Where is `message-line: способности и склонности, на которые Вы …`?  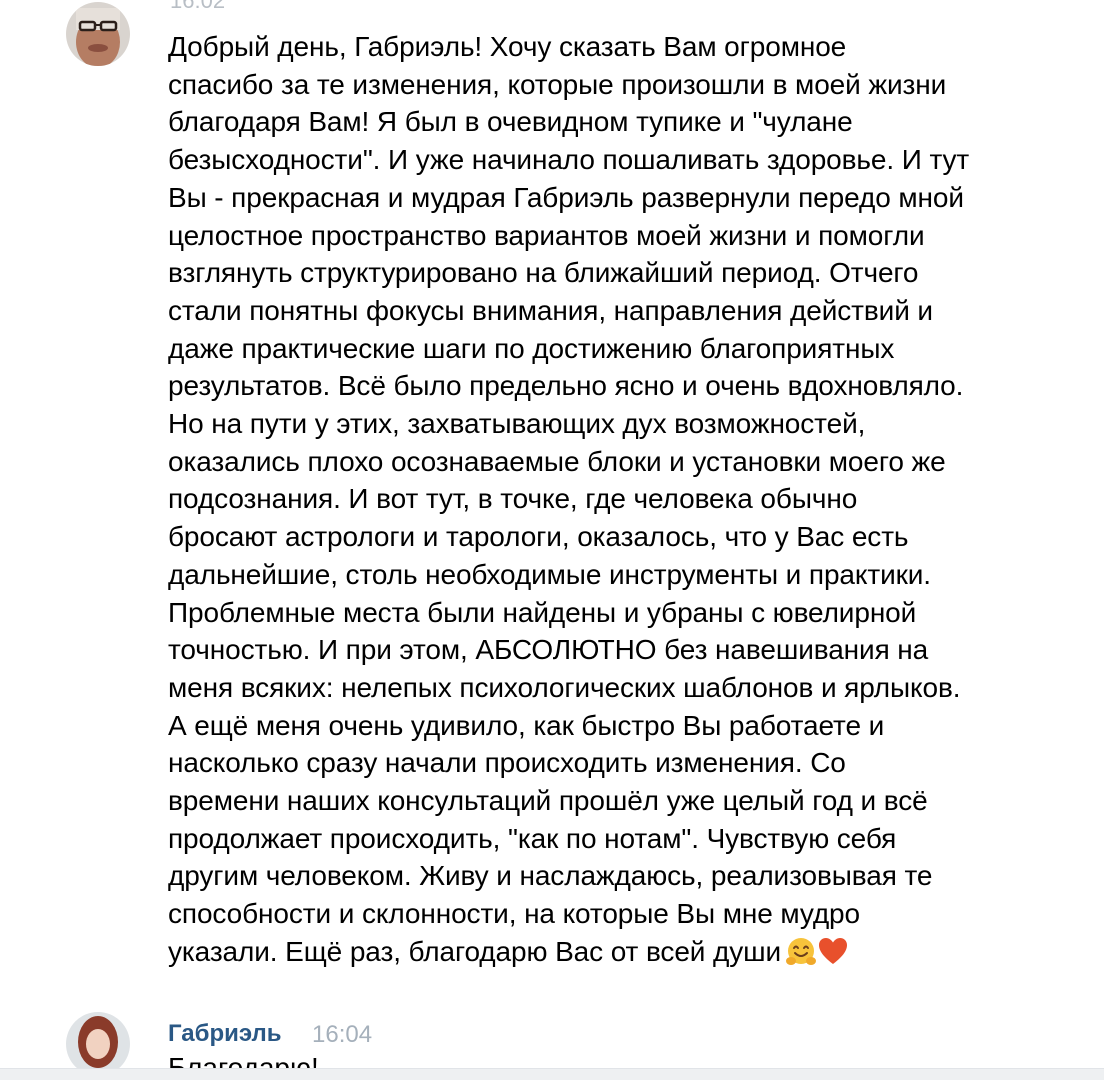
message-line: способности и склонности, на которые Вы … is located at coordinates (514, 914).